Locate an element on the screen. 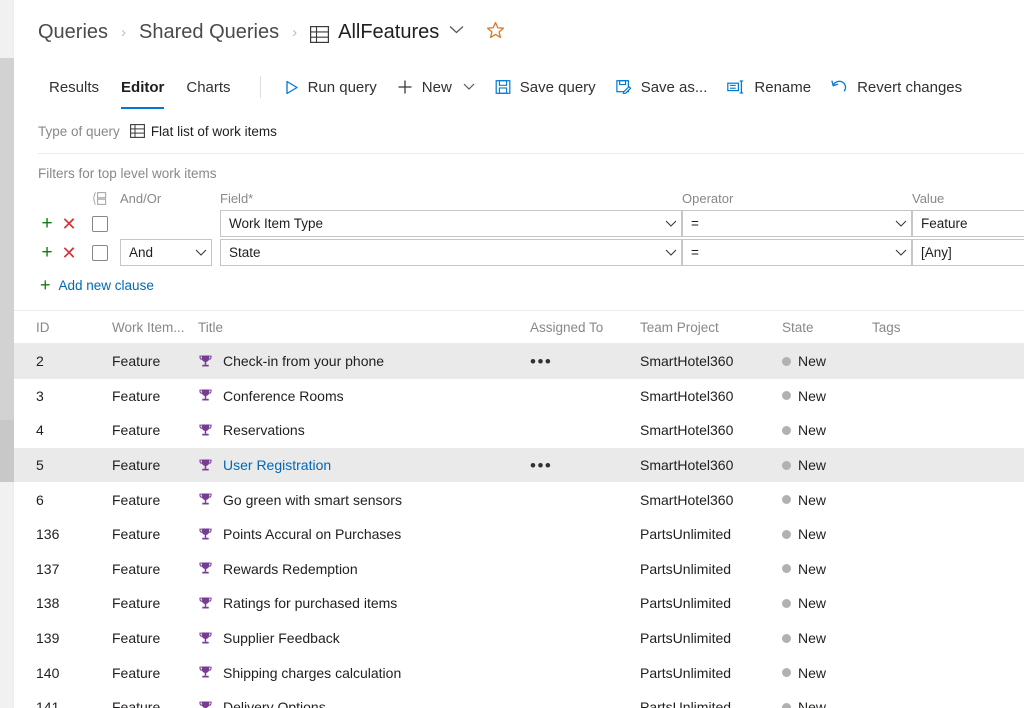 The height and width of the screenshot is (708, 1024). group-icon is located at coordinates (102, 198).